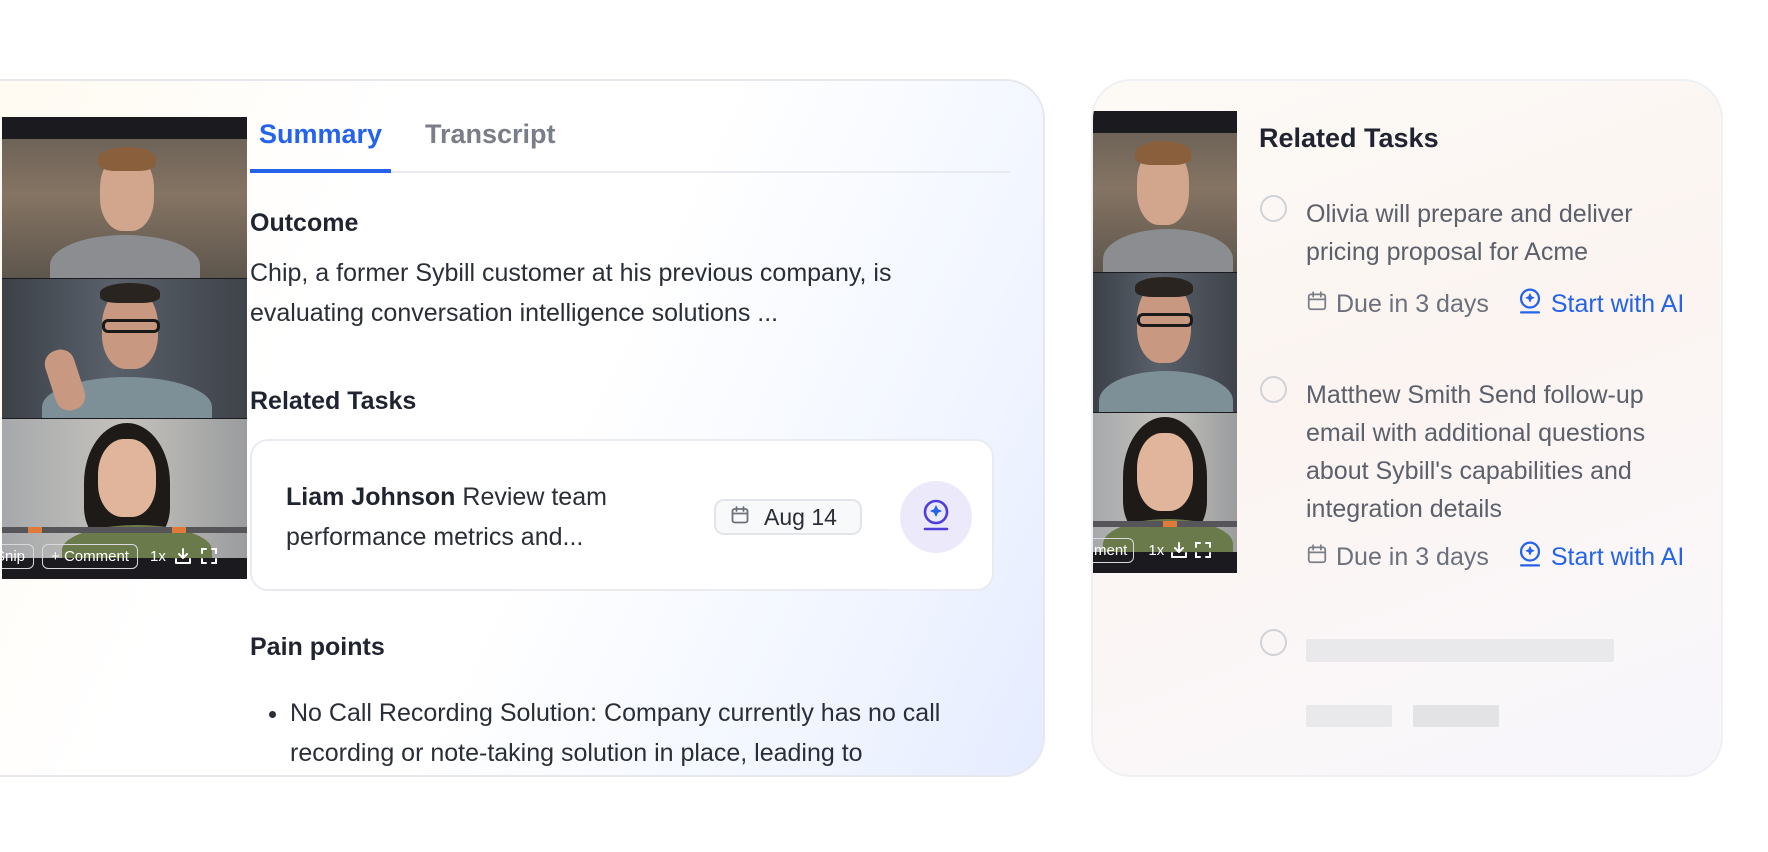 The width and height of the screenshot is (1768, 852). What do you see at coordinates (1456, 716) in the screenshot?
I see `task-action-skeleton` at bounding box center [1456, 716].